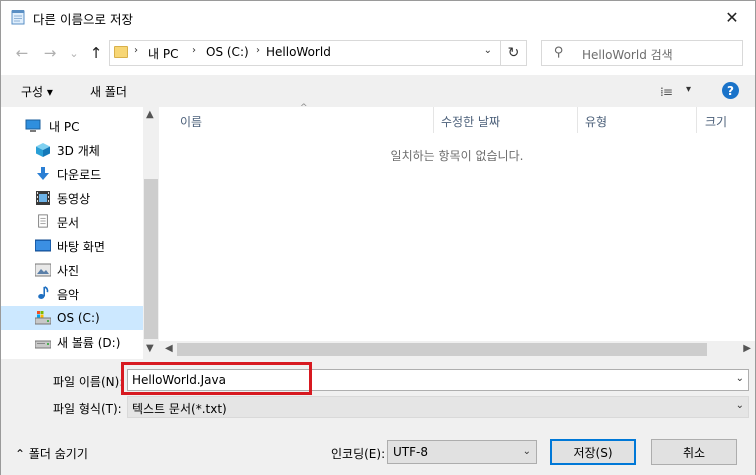  I want to click on hide-folders-button: ⌃ 폴더 숨기기, so click(51, 453).